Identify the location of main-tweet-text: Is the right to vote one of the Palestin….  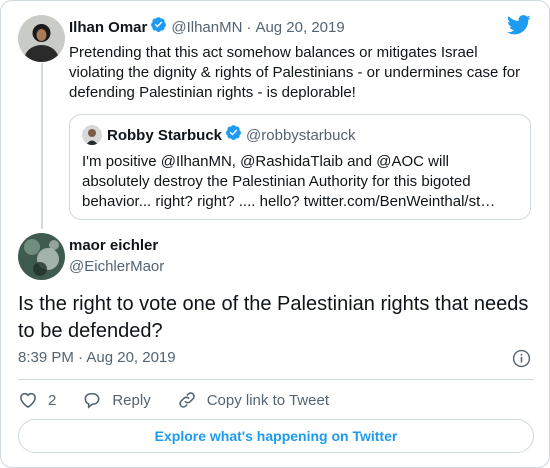
(273, 317).